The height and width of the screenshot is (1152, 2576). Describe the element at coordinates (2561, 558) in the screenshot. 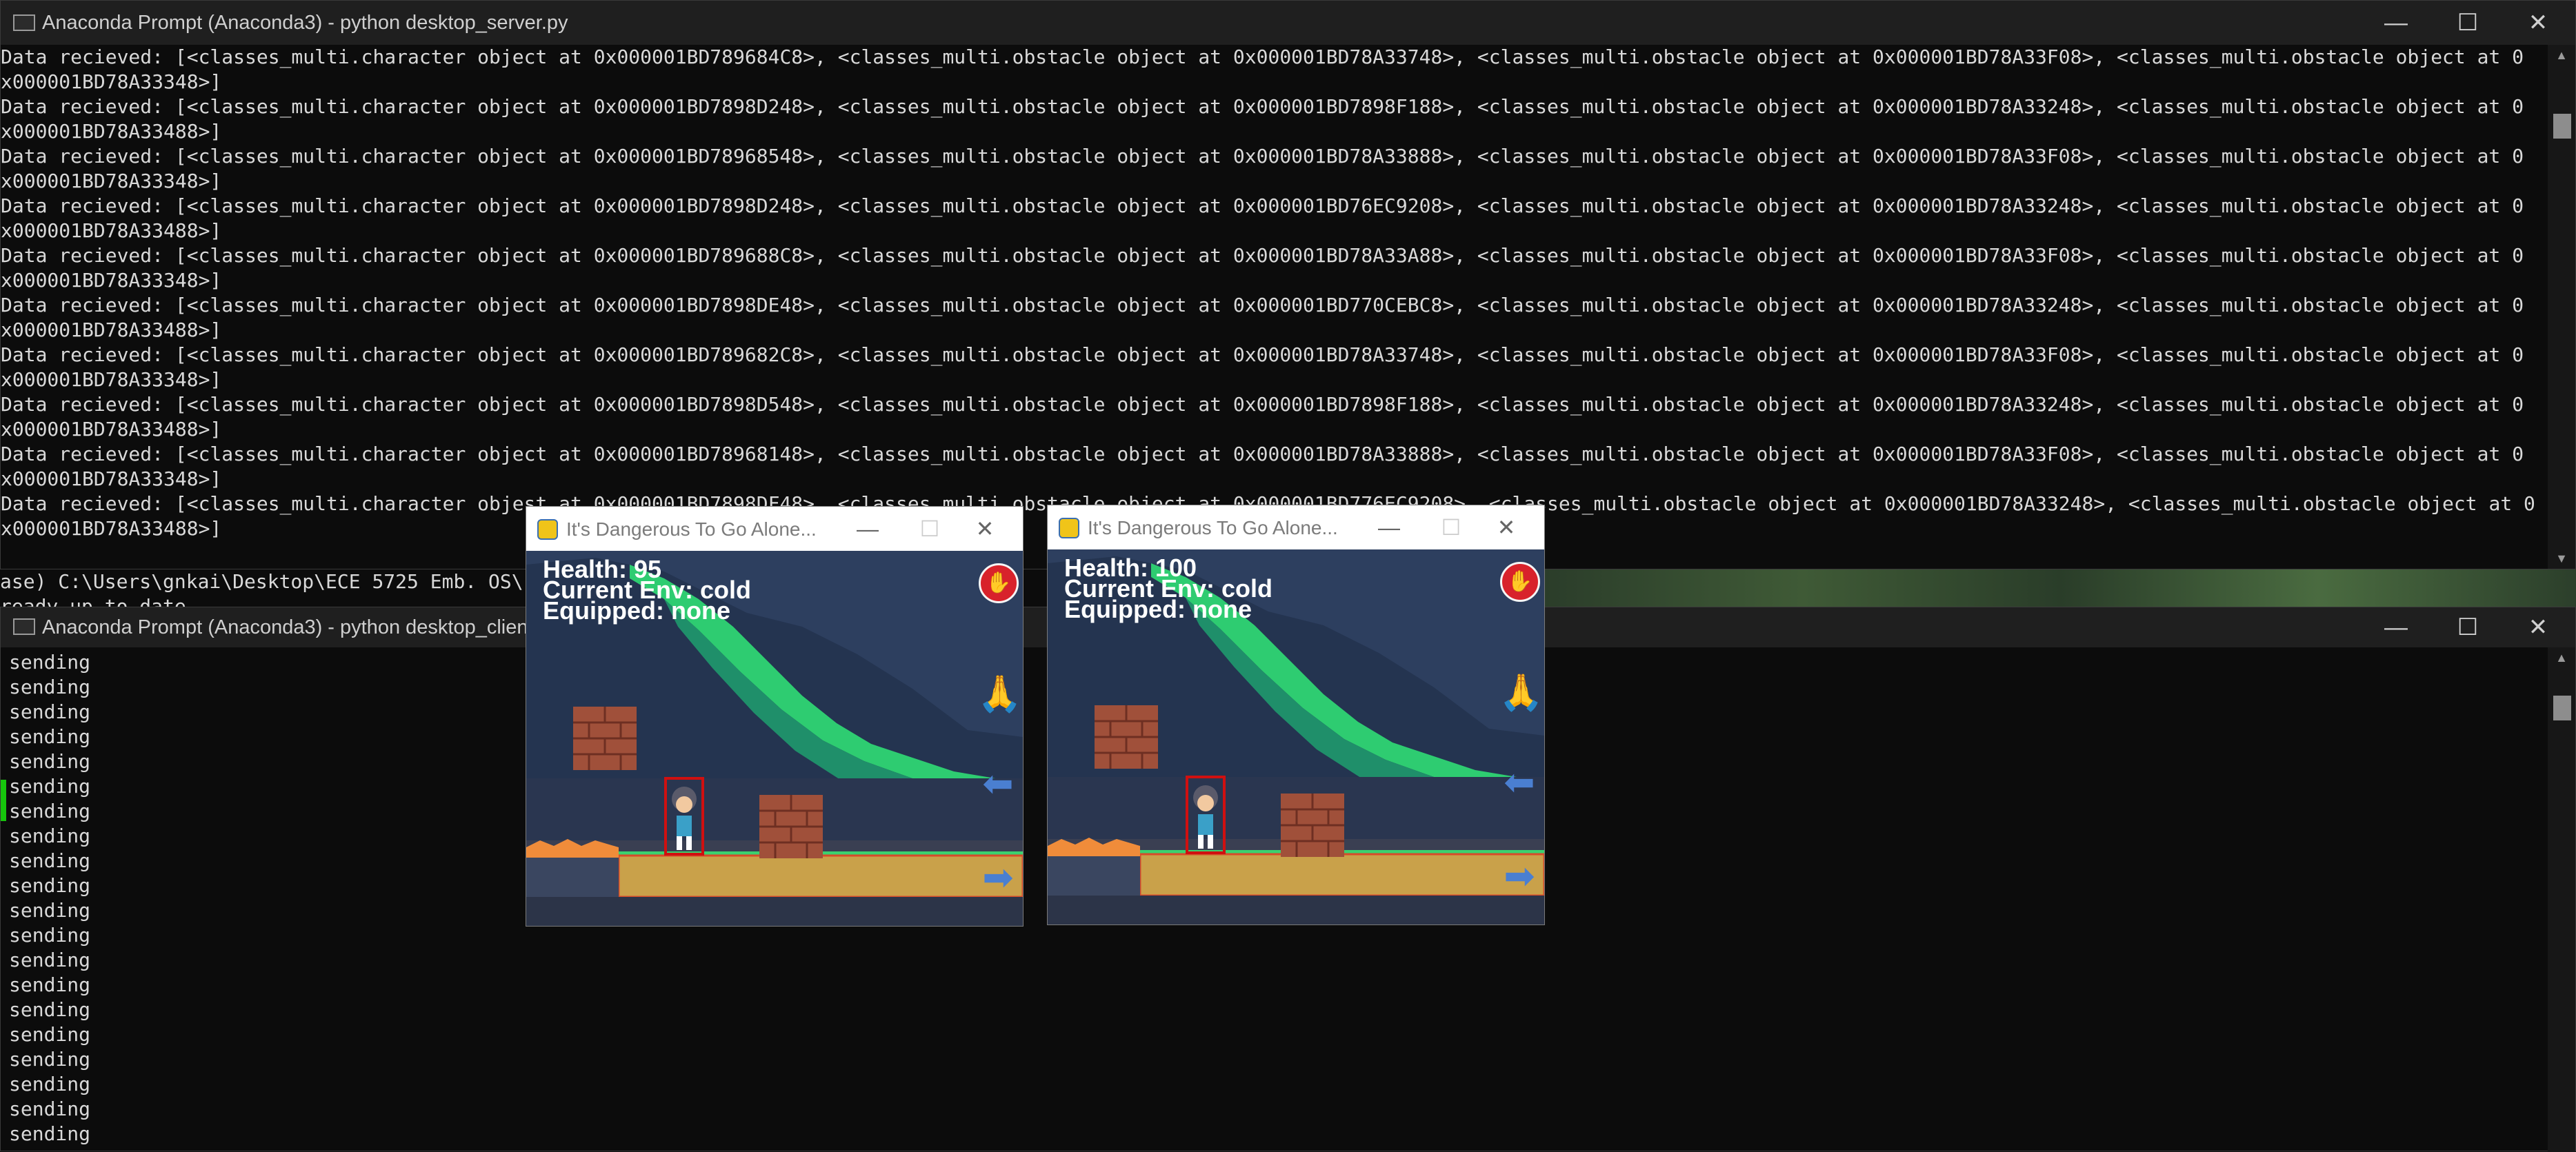

I see `scroll-down-icon: ▼` at that location.